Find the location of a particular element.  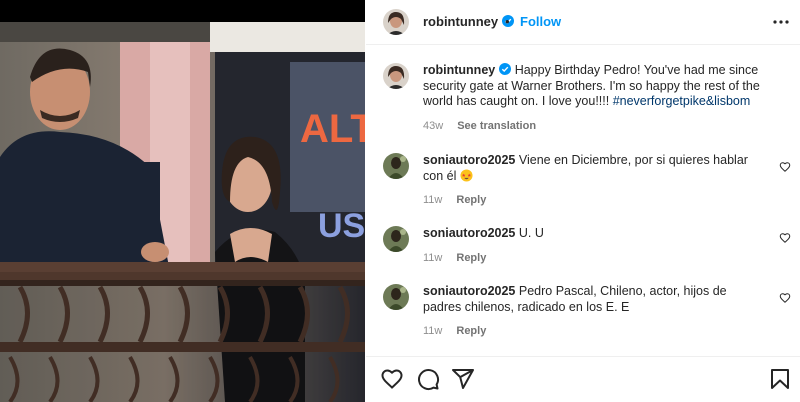

comment-text: U. U is located at coordinates (531, 233).